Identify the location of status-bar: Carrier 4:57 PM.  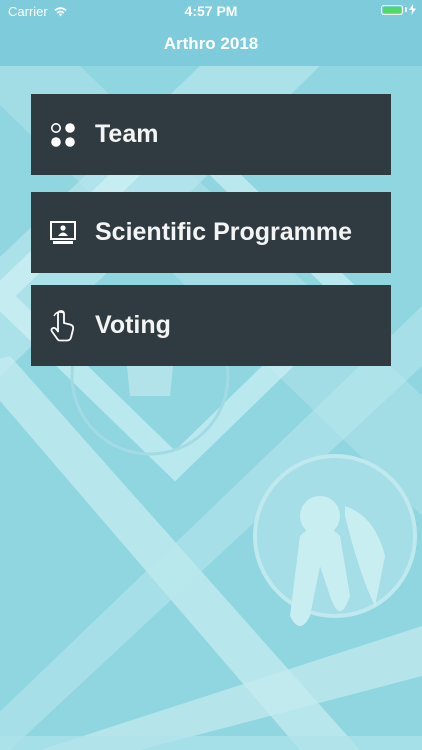
(211, 11).